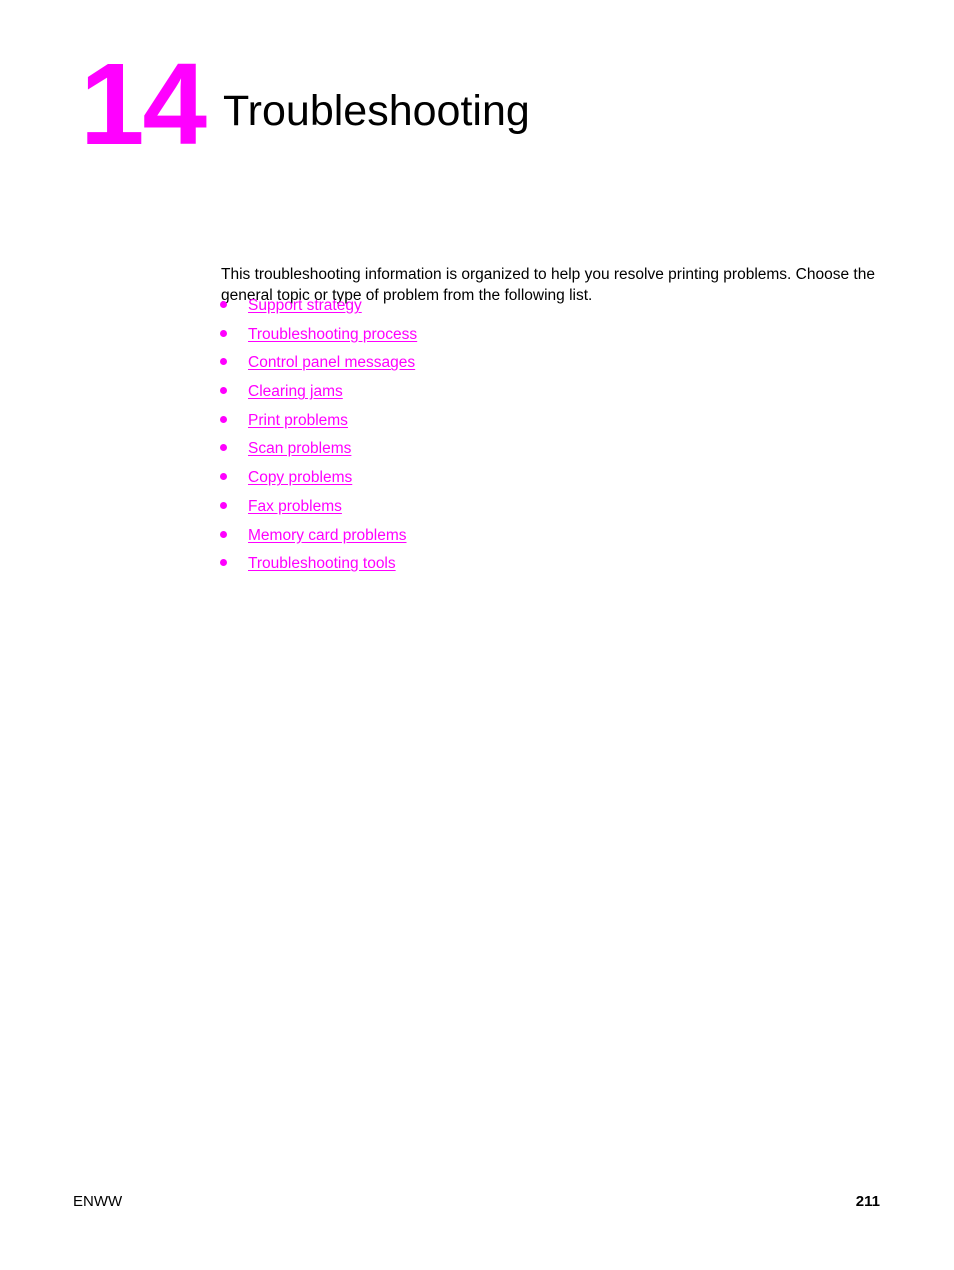 The image size is (954, 1270). What do you see at coordinates (331, 362) in the screenshot?
I see `link-control-panel-messages: Control panel messages` at bounding box center [331, 362].